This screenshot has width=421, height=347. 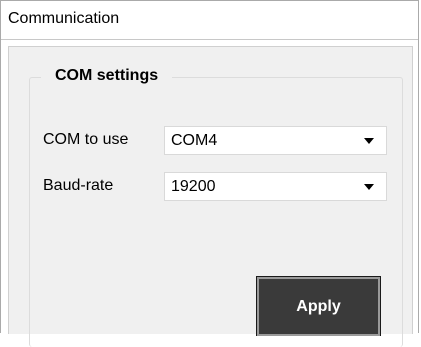 What do you see at coordinates (275, 140) in the screenshot?
I see `com-port-dropdown: COM4` at bounding box center [275, 140].